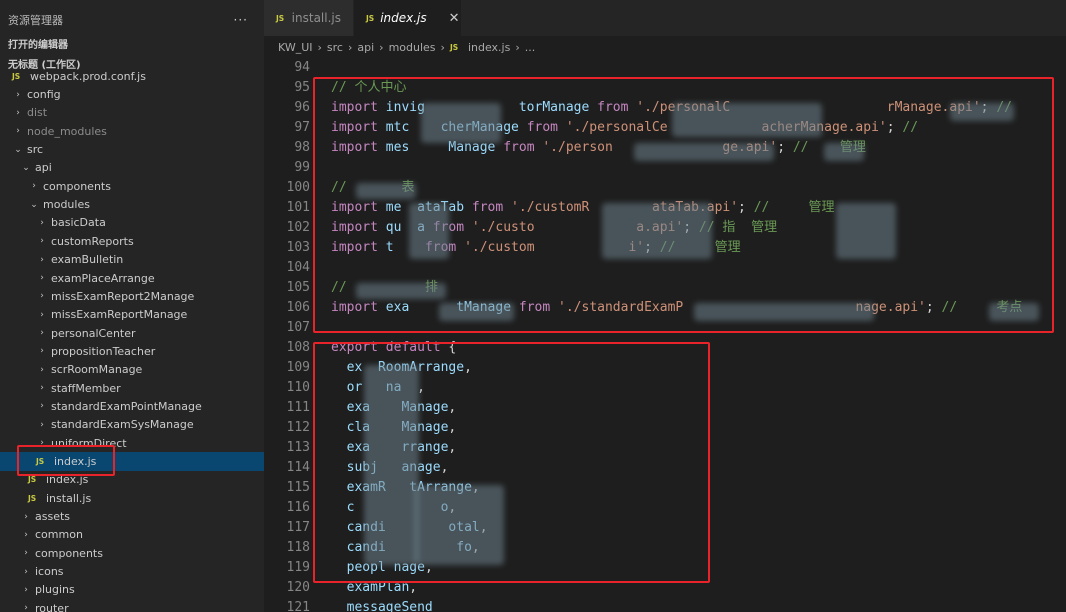  I want to click on tree-folder: › staffMember, so click(132, 388).